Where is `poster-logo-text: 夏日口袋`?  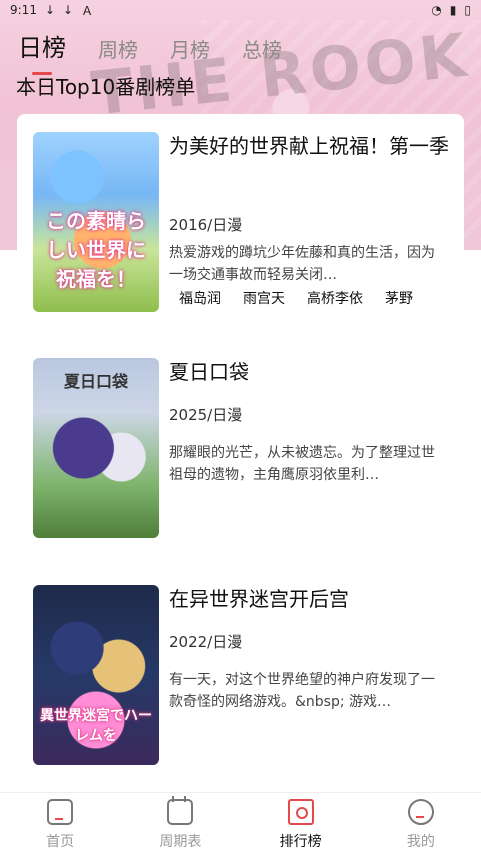
poster-logo-text: 夏日口袋 is located at coordinates (95, 381).